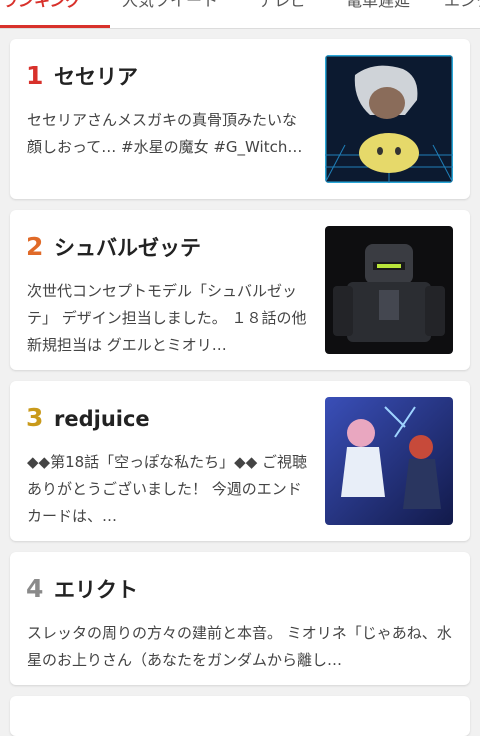  I want to click on tab-ranking: ランキング, so click(42, 5).